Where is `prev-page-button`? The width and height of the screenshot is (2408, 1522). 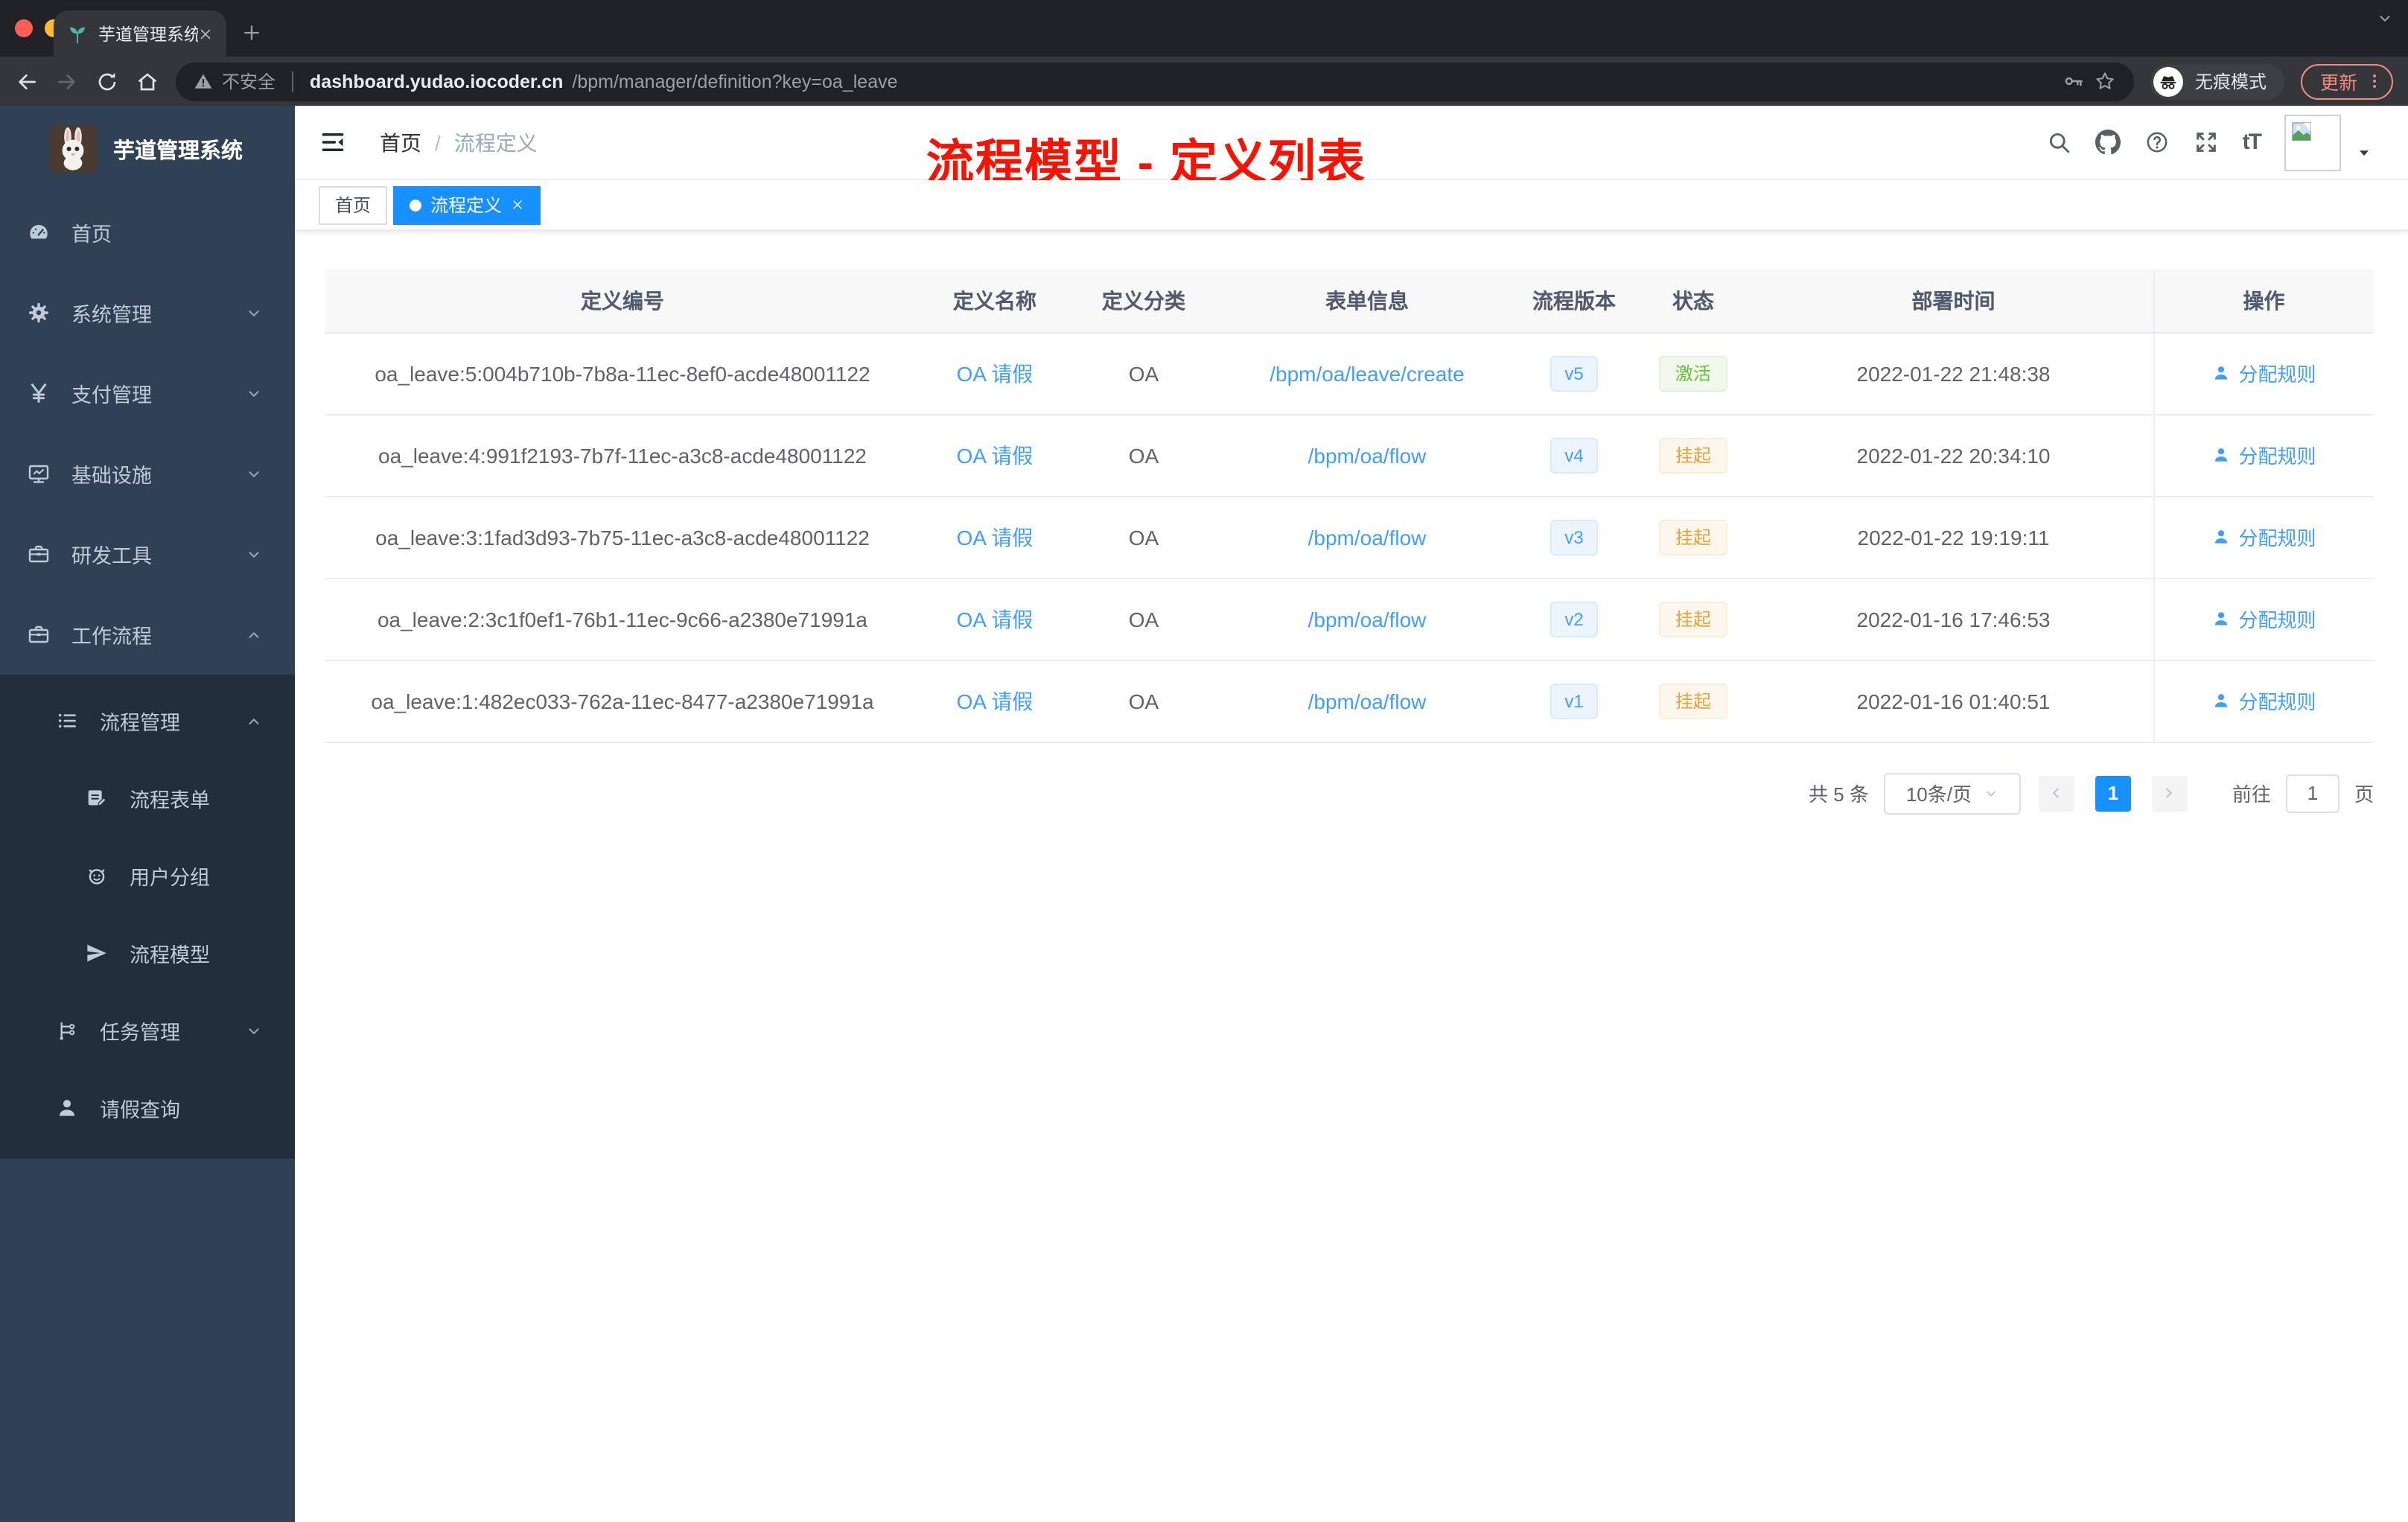 prev-page-button is located at coordinates (2056, 793).